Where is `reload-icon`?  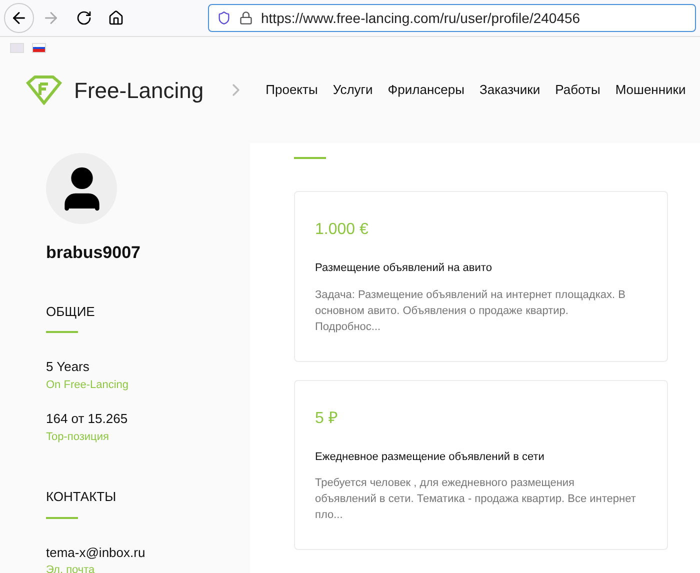
reload-icon is located at coordinates (84, 18).